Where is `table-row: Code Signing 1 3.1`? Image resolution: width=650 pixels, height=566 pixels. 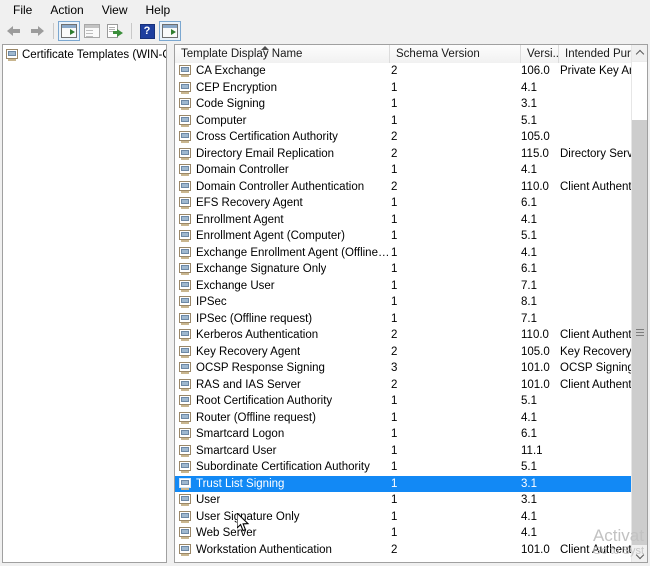
table-row: Code Signing 1 3.1 is located at coordinates (403, 104).